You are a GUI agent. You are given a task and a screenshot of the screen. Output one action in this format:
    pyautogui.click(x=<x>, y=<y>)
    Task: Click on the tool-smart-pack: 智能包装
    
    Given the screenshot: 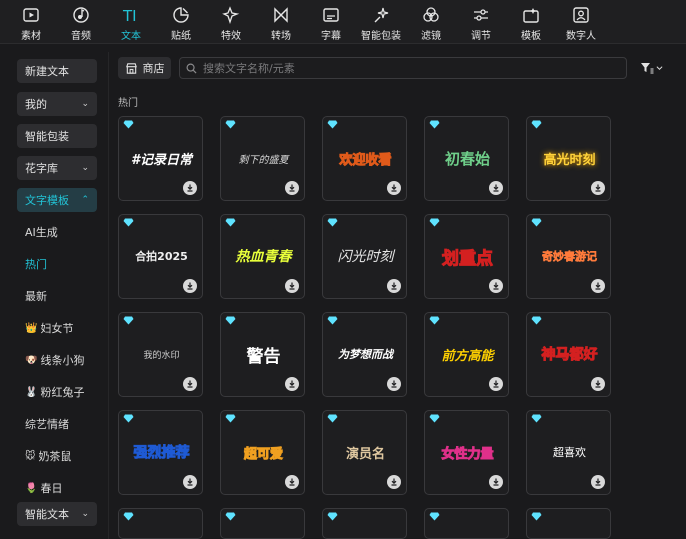 What is the action you would take?
    pyautogui.click(x=381, y=22)
    